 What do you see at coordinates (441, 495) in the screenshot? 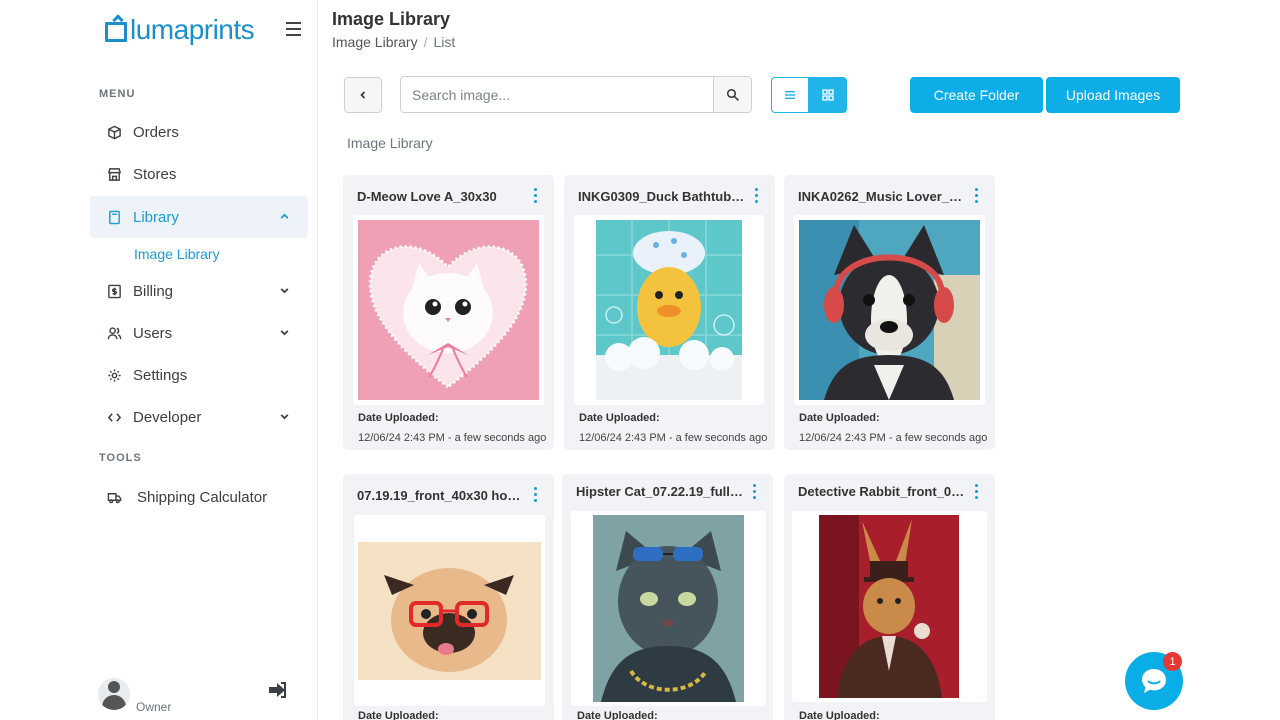
I see `image-card-title: 07.19.19_front_40x30 horizontal` at bounding box center [441, 495].